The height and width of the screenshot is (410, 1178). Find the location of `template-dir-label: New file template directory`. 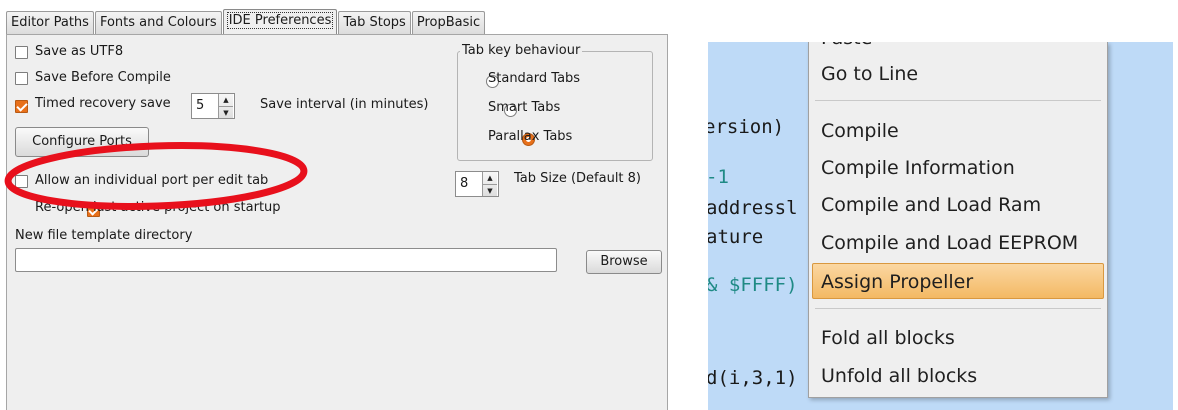

template-dir-label: New file template directory is located at coordinates (104, 235).